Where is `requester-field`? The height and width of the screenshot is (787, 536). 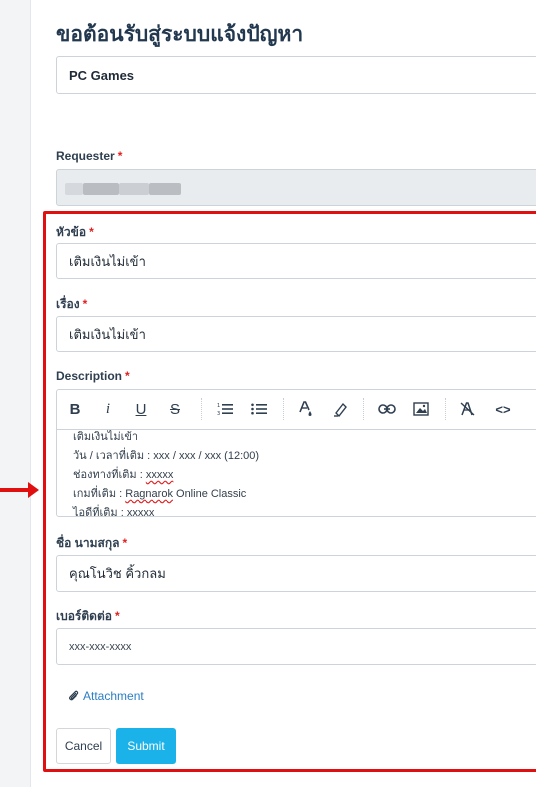 requester-field is located at coordinates (296, 187).